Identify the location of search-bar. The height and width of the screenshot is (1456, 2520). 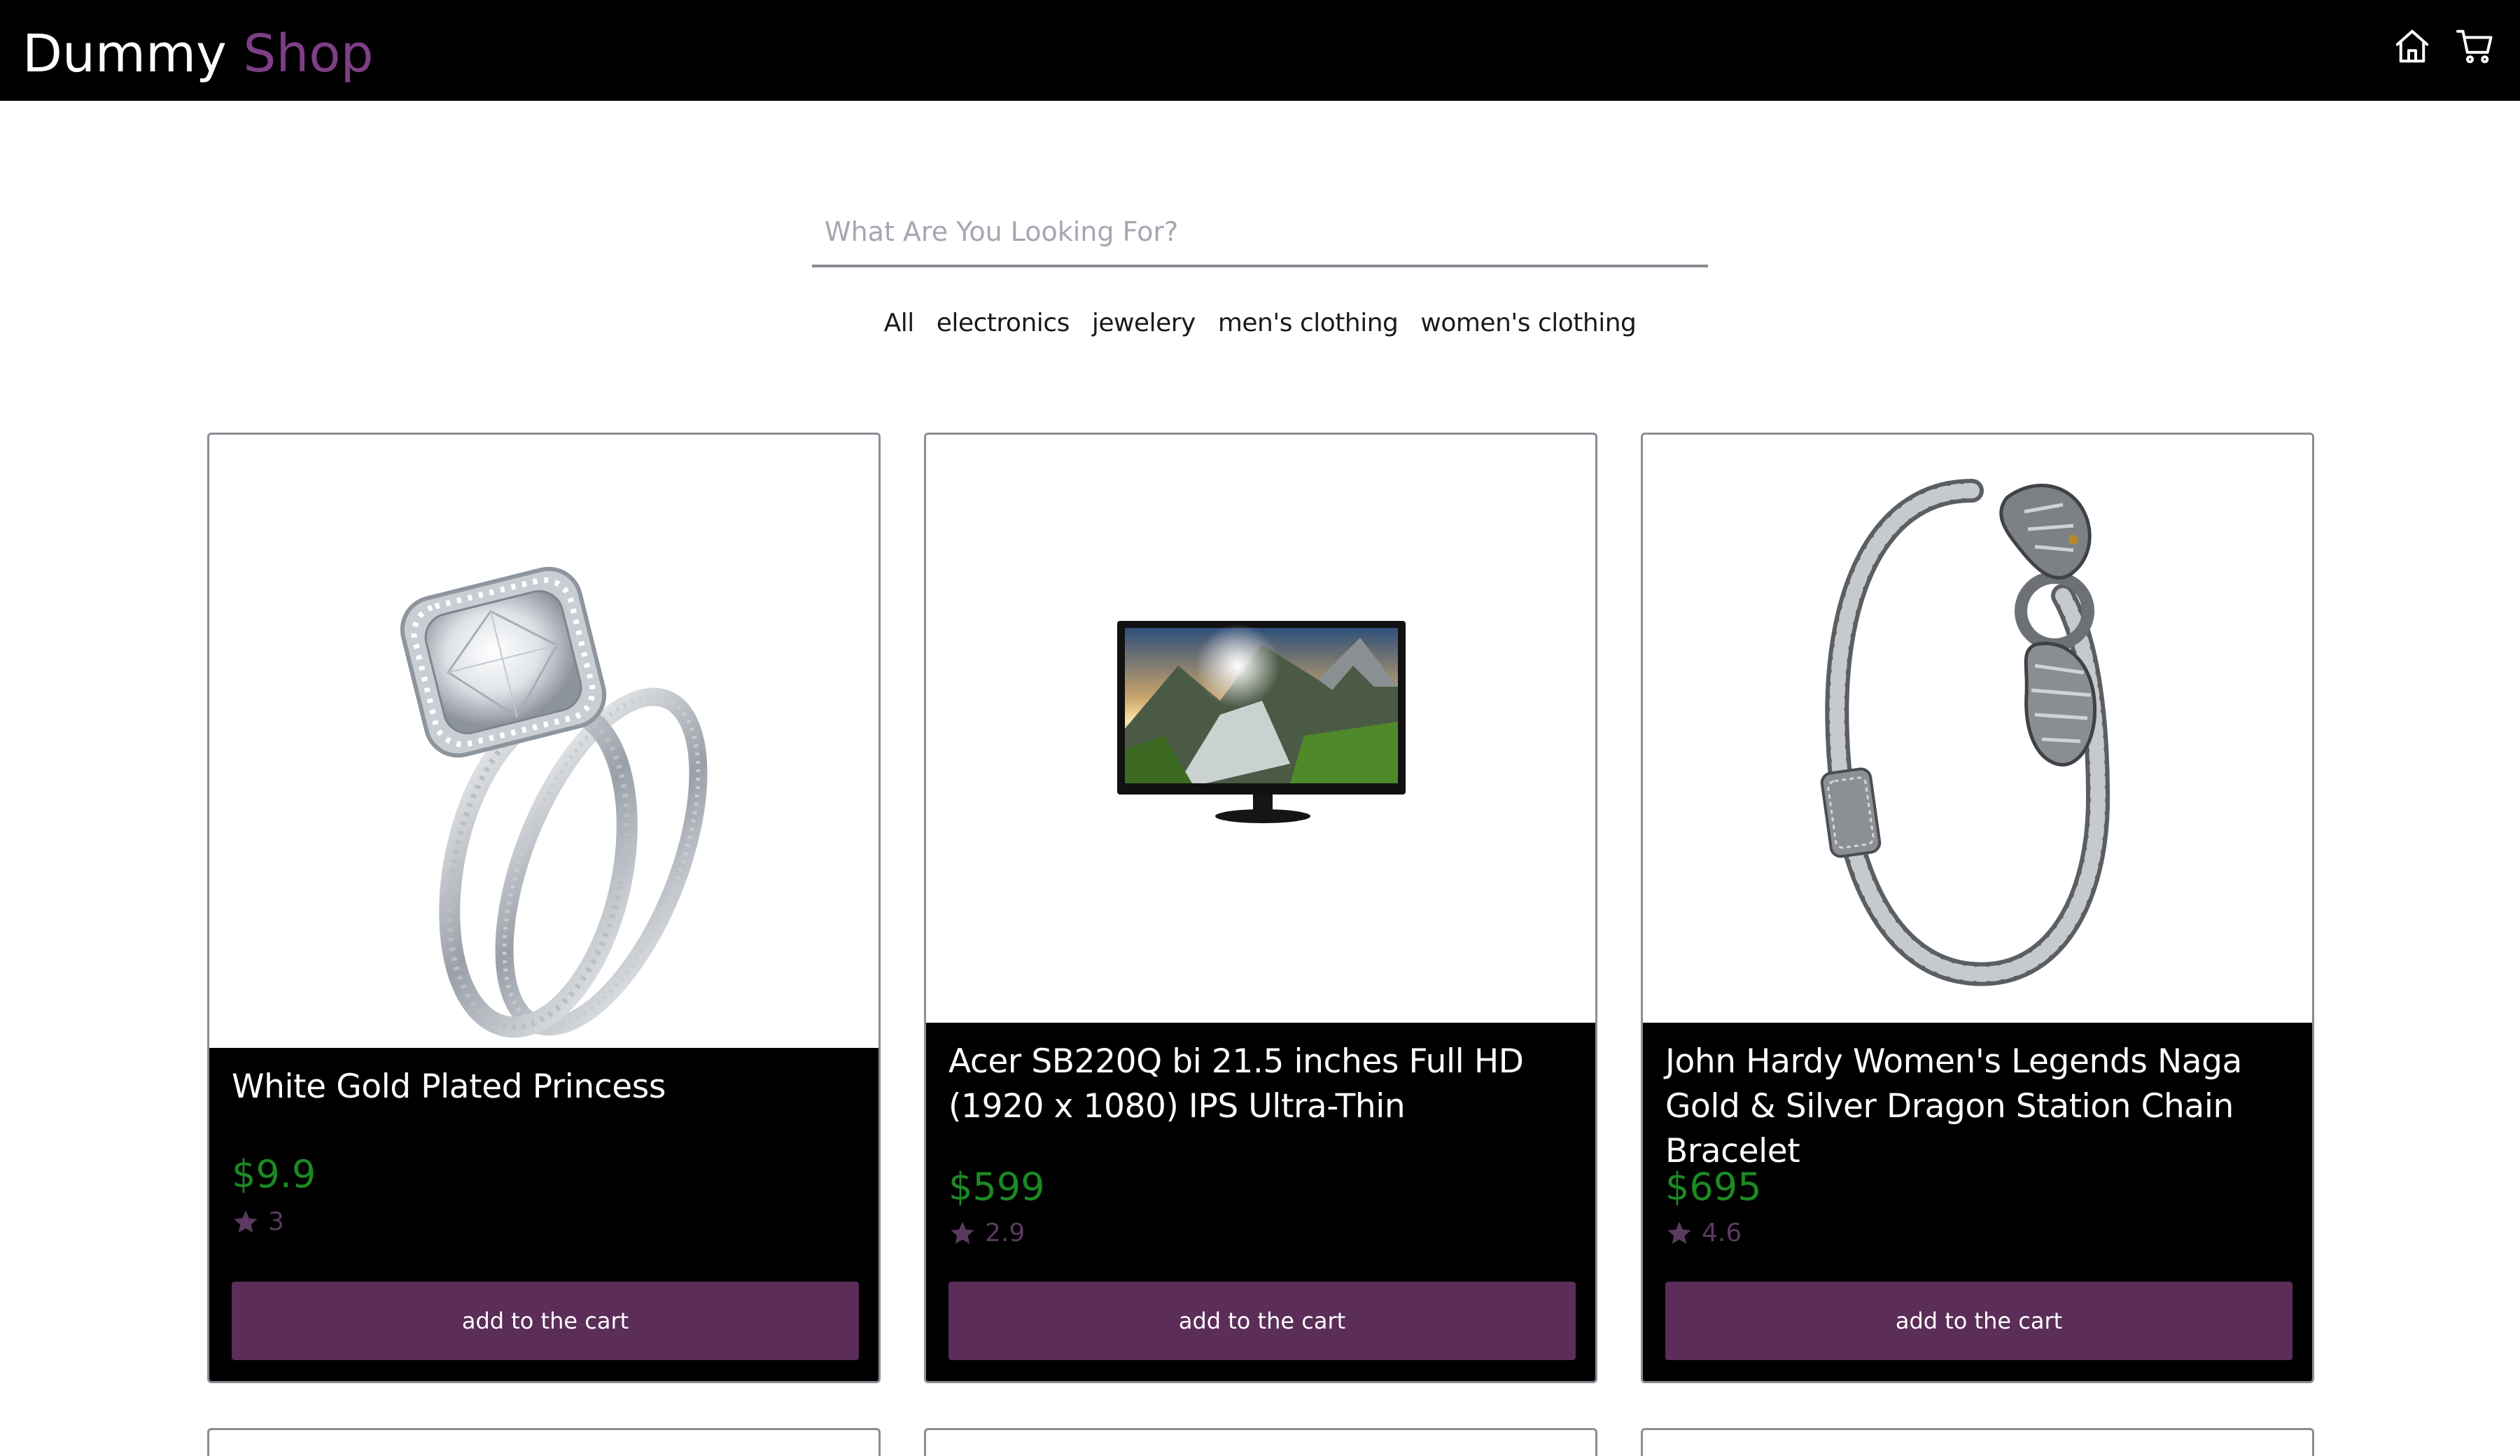
(1260, 235).